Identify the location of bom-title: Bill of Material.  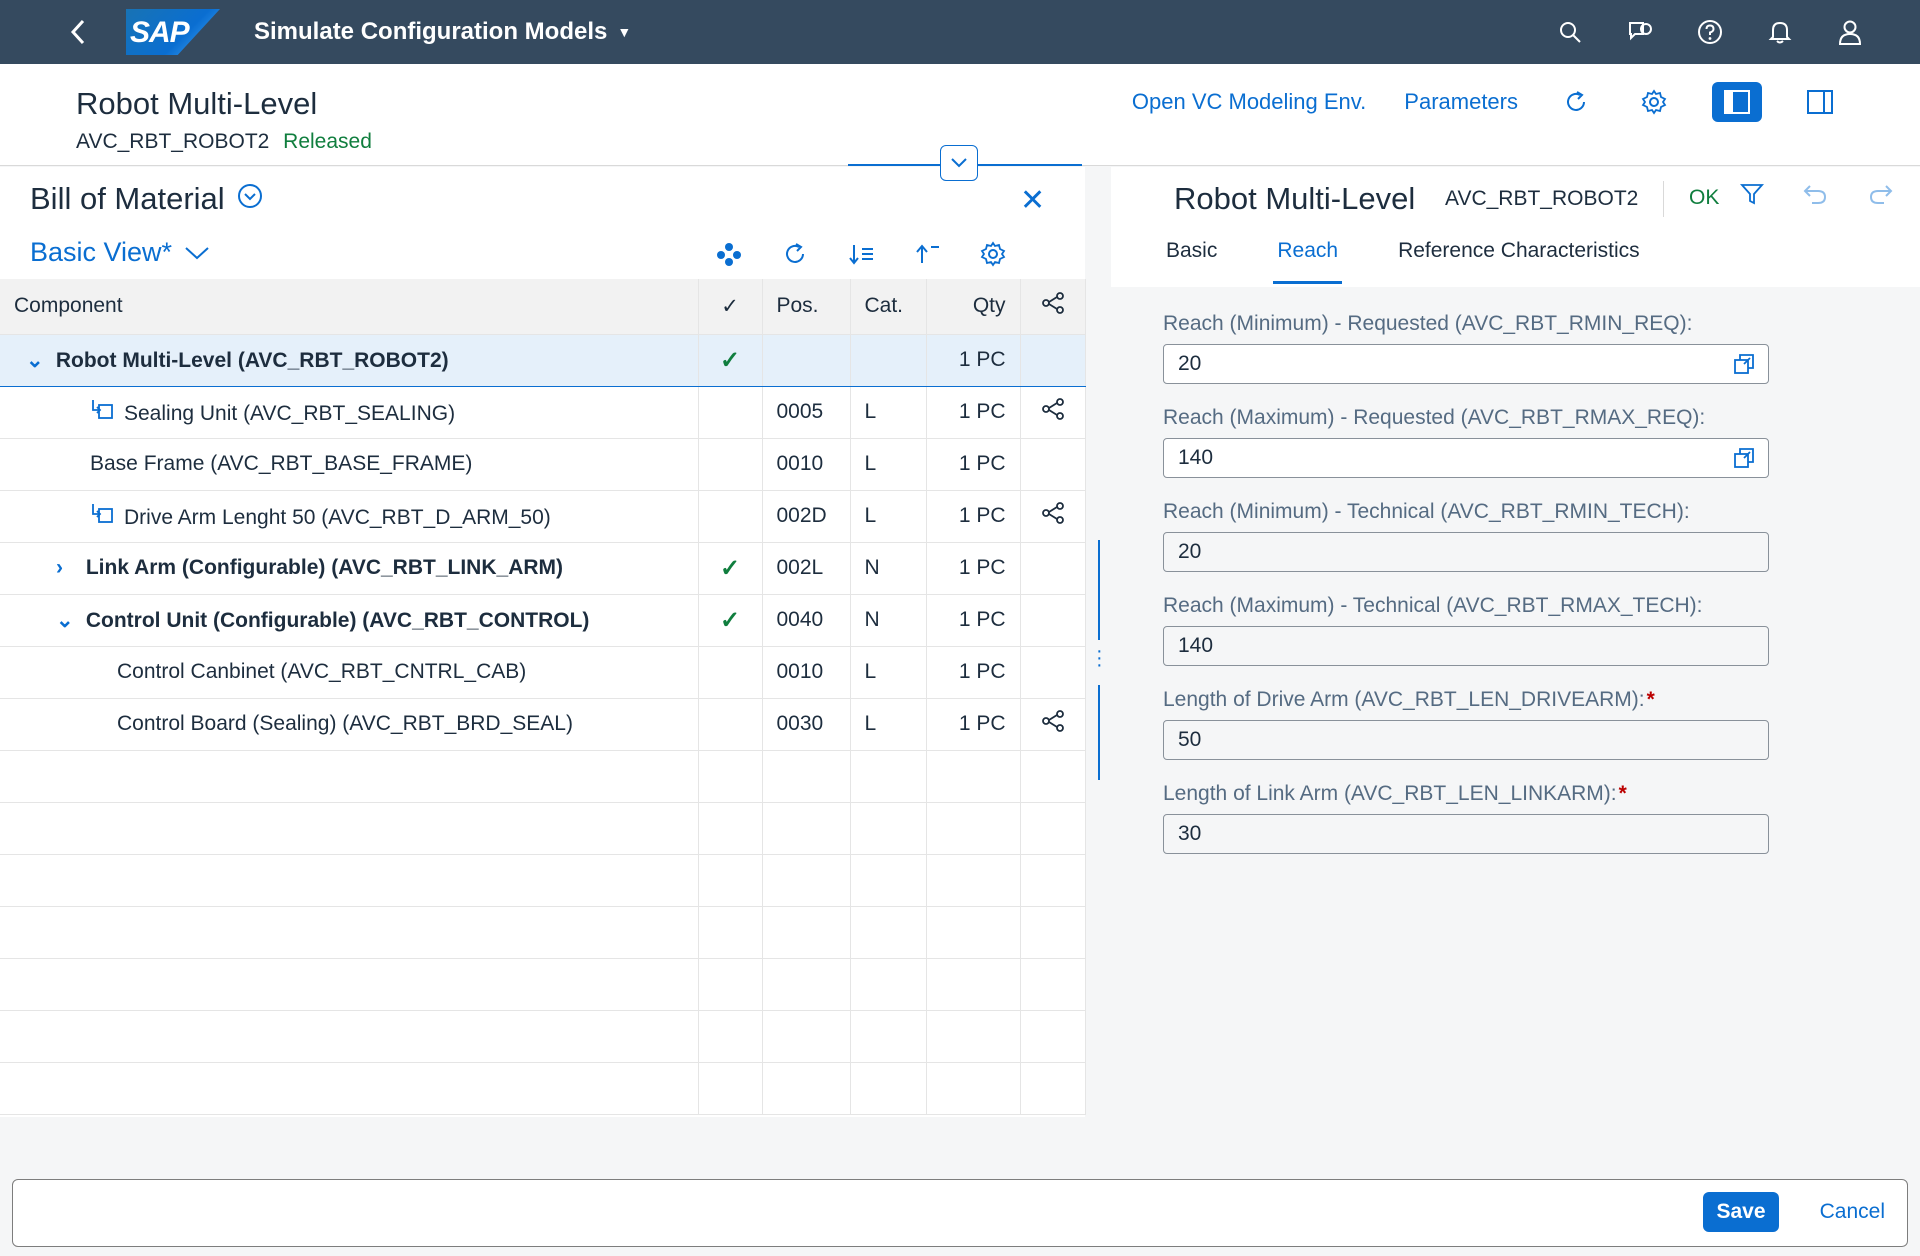
(127, 198).